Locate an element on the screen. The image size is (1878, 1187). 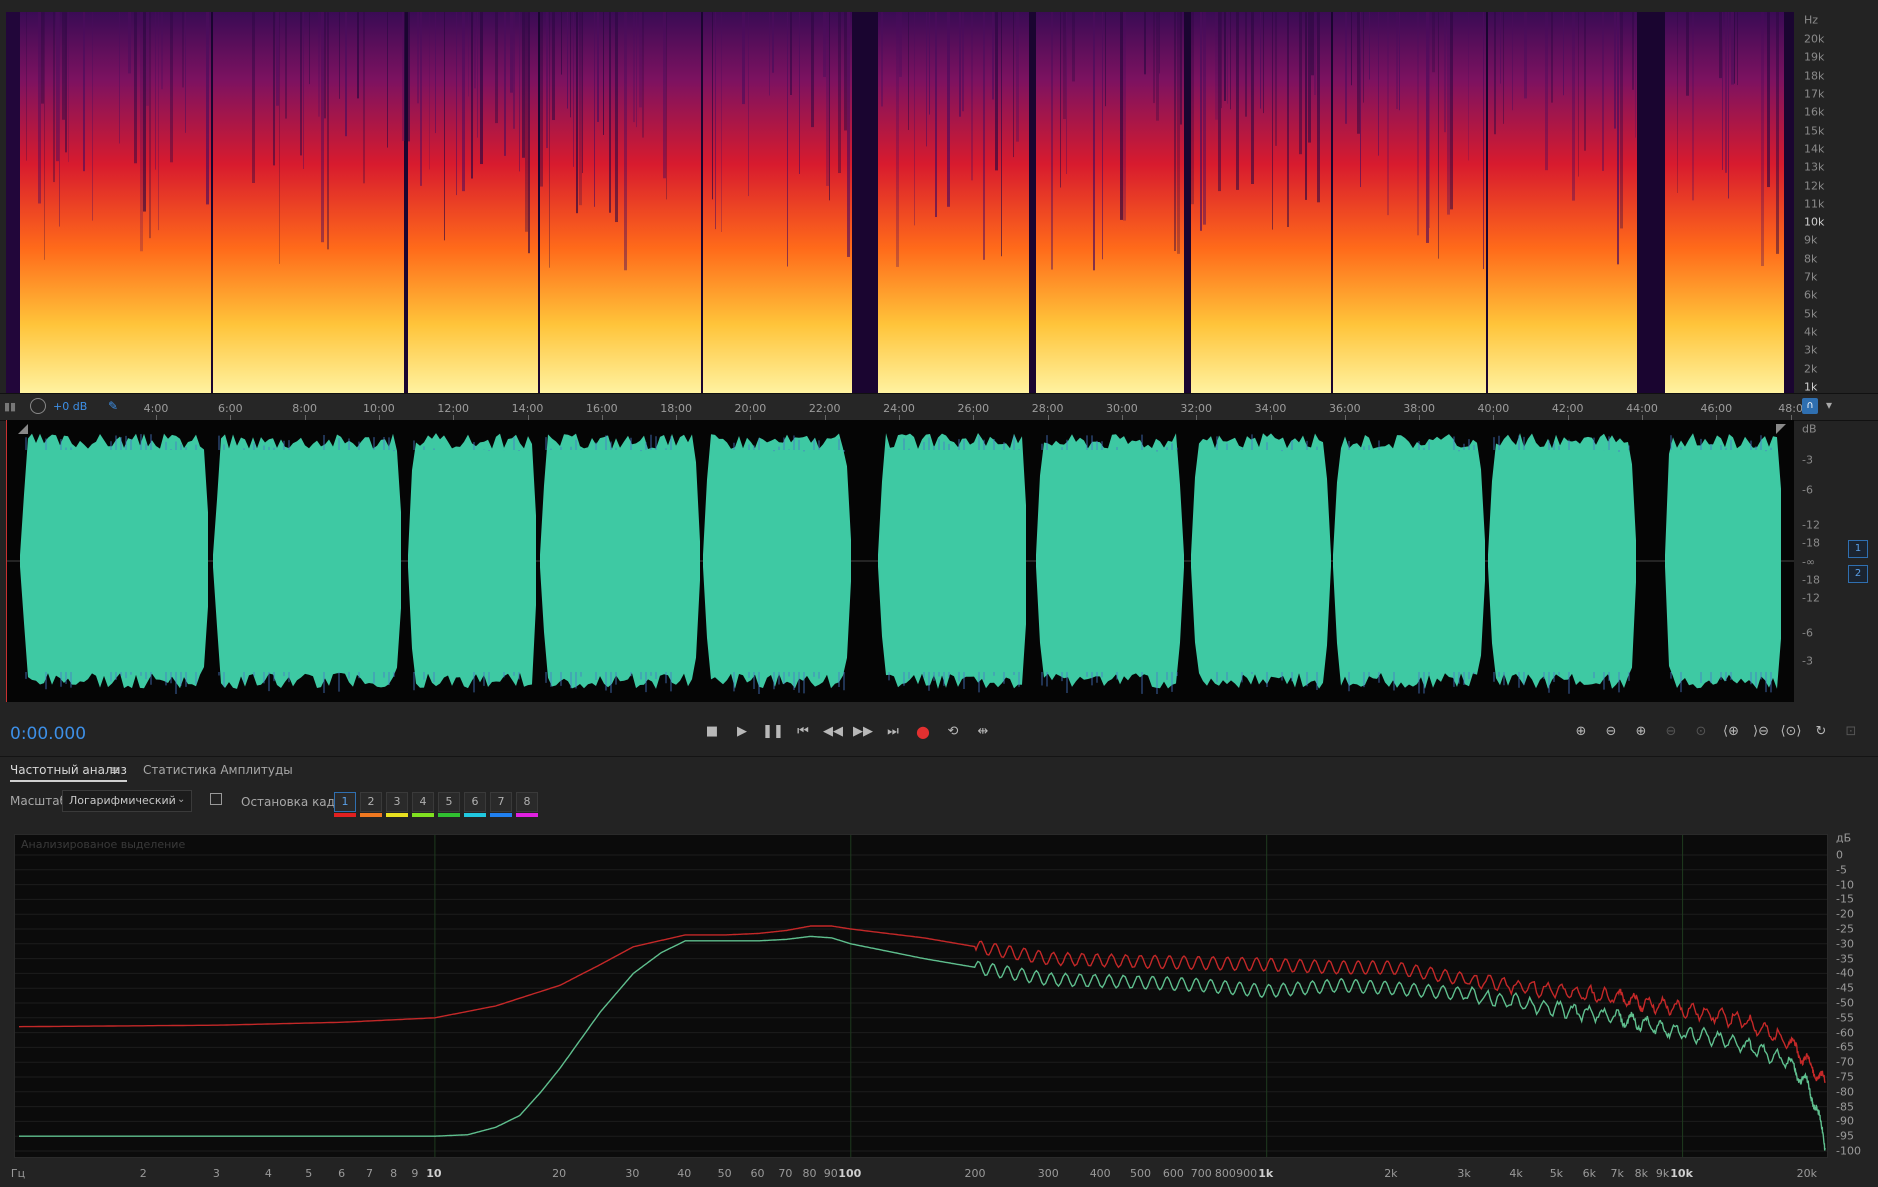
freq-db-tick-label: -45 is located at coordinates (1845, 988).